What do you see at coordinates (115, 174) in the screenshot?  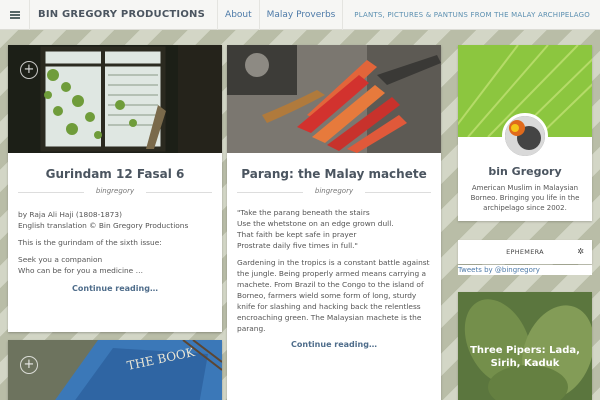 I see `post-title: Gurindam 12 Fasal 6` at bounding box center [115, 174].